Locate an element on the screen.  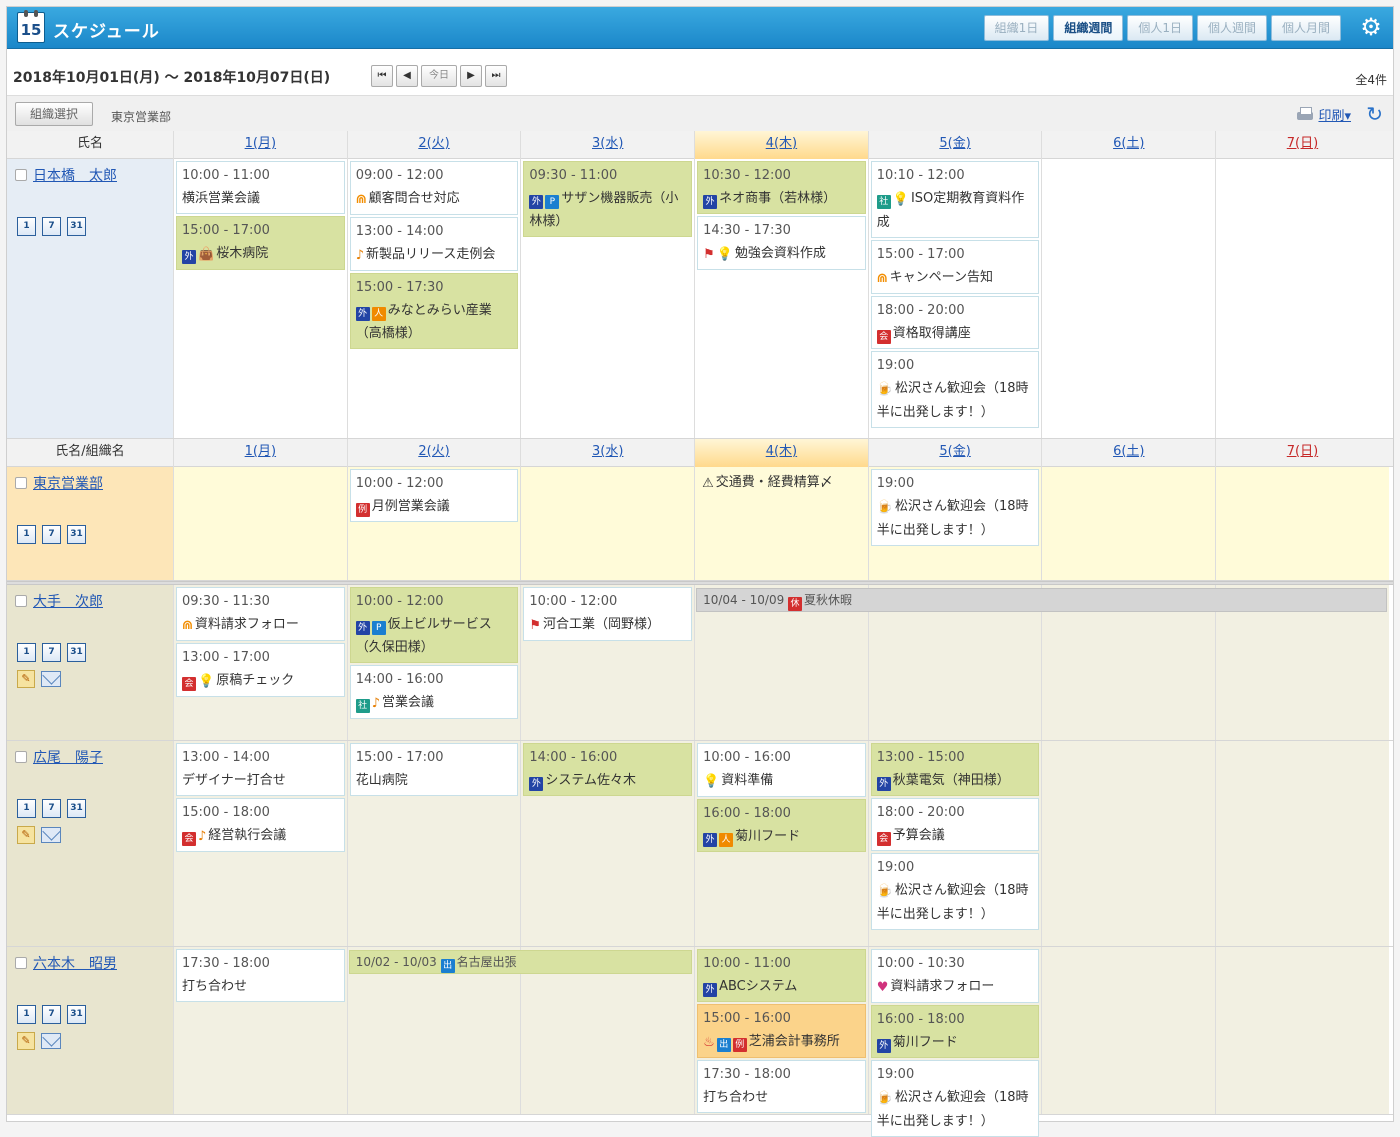
schedule-event: ⚠ 交通費・経費精算〆 is located at coordinates (781, 483).